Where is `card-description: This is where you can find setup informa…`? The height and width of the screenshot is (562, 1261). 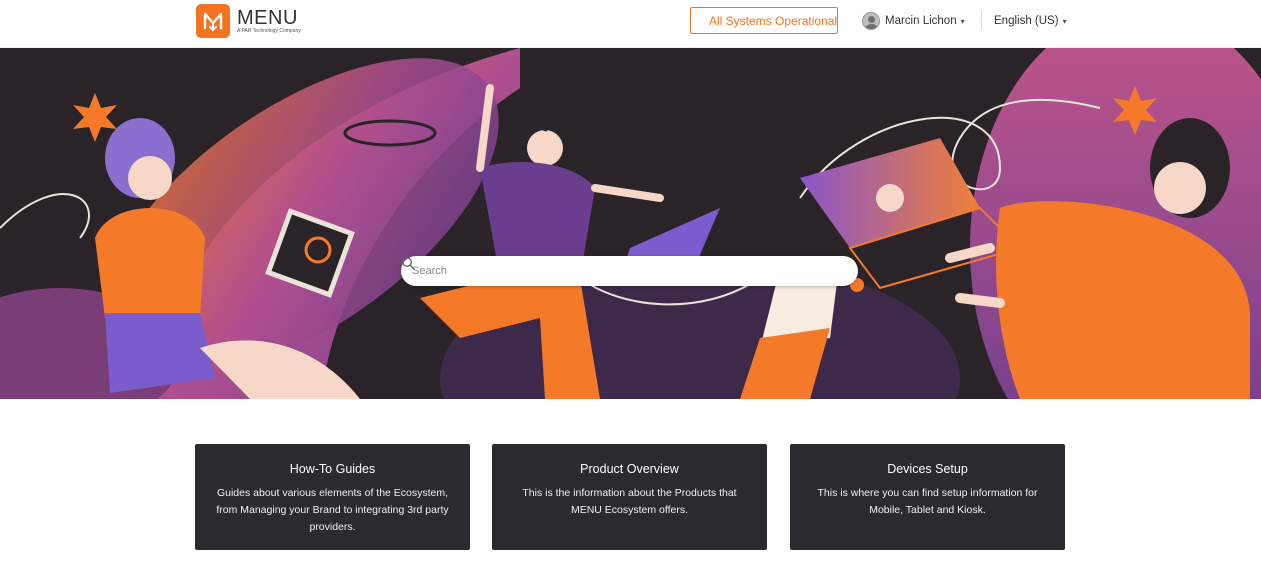
card-description: This is where you can find setup informa… is located at coordinates (927, 501).